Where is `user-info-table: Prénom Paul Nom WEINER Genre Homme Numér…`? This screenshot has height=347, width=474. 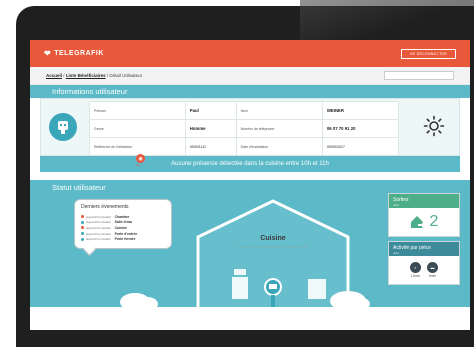 user-info-table: Prénom Paul Nom WEINER Genre Homme Numér… is located at coordinates (244, 128).